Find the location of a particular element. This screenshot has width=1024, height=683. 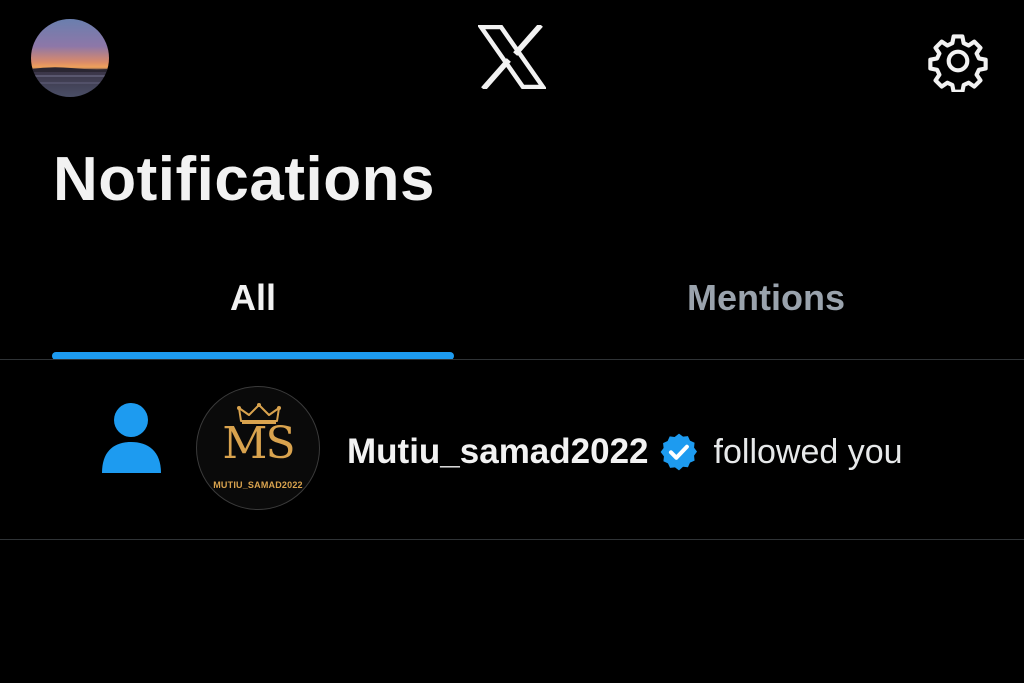

profile-avatar is located at coordinates (70, 58).